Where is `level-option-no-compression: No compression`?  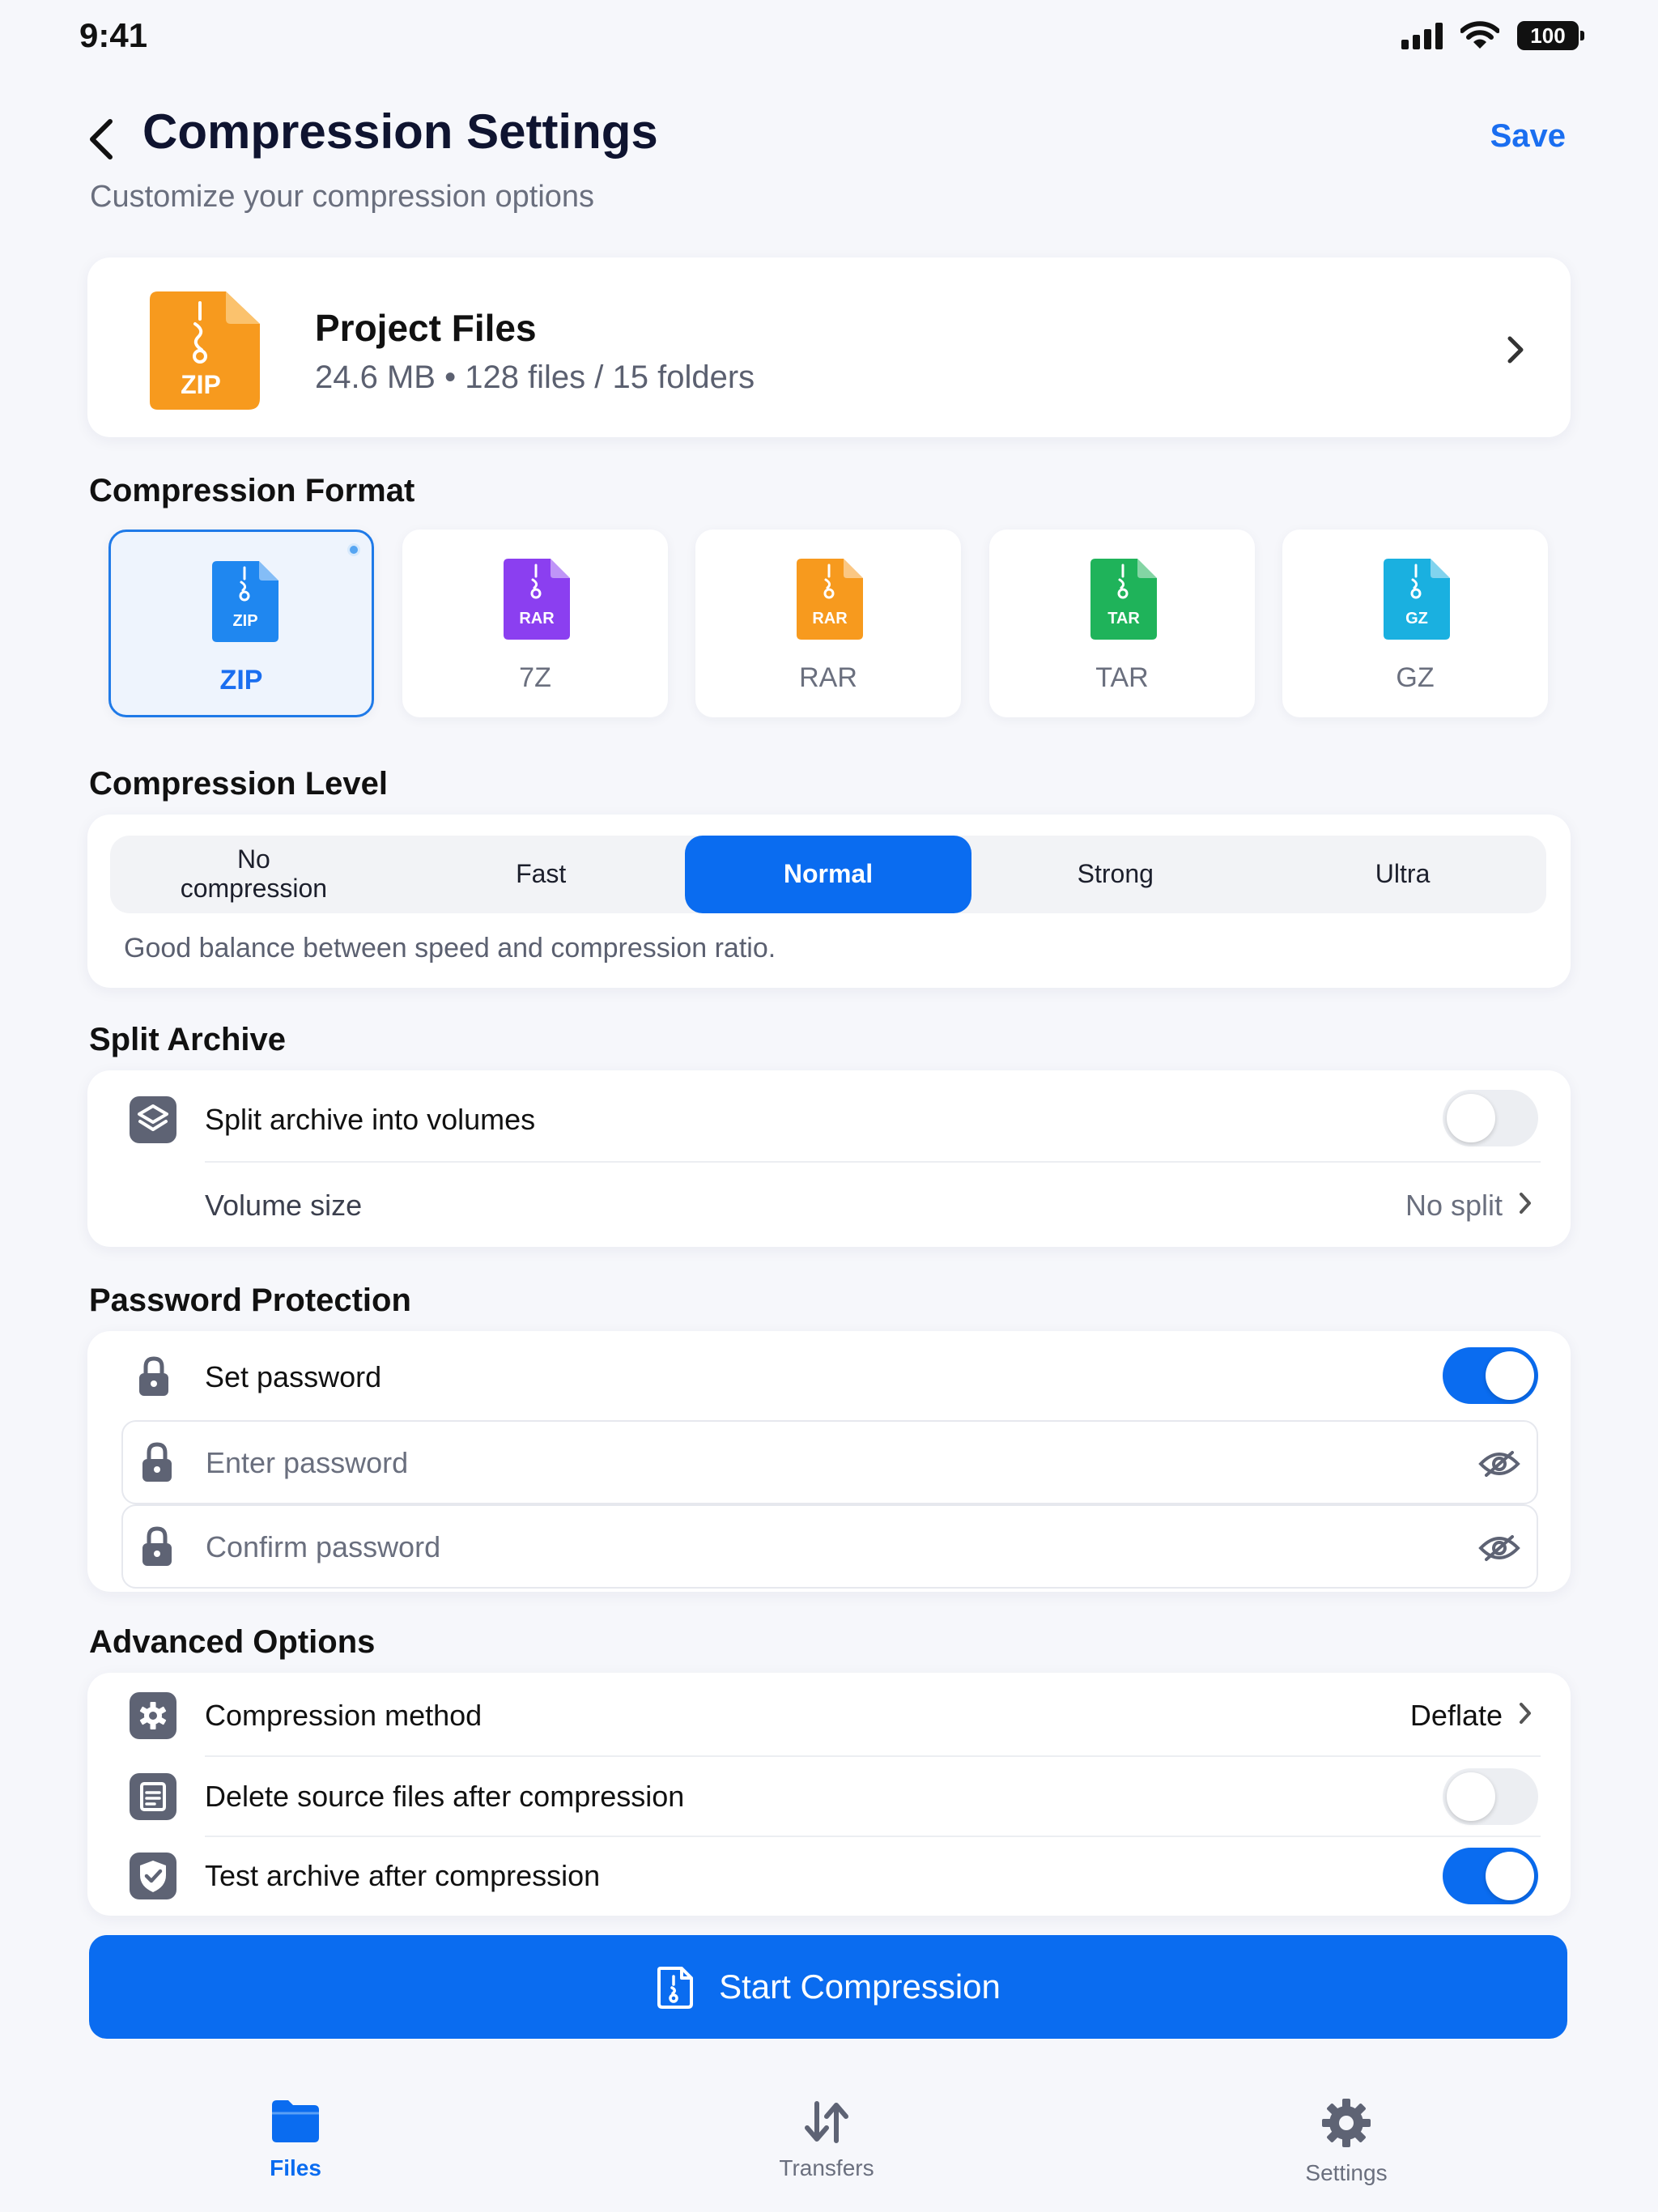
level-option-no-compression: No compression is located at coordinates (253, 875).